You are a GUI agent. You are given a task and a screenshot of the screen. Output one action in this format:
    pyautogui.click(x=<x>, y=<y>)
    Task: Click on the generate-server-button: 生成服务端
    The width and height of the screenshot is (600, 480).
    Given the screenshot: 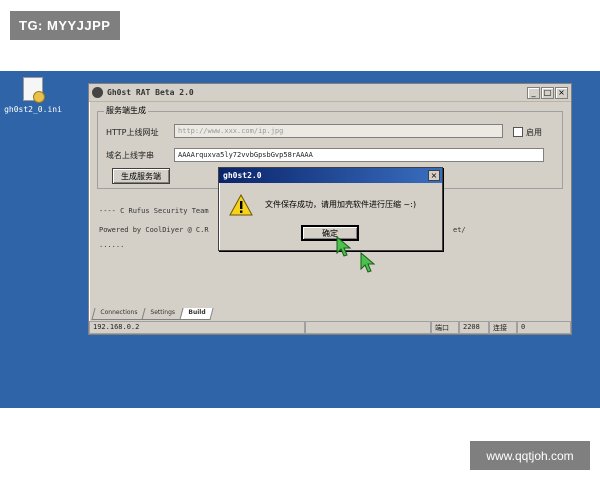 What is the action you would take?
    pyautogui.click(x=141, y=176)
    